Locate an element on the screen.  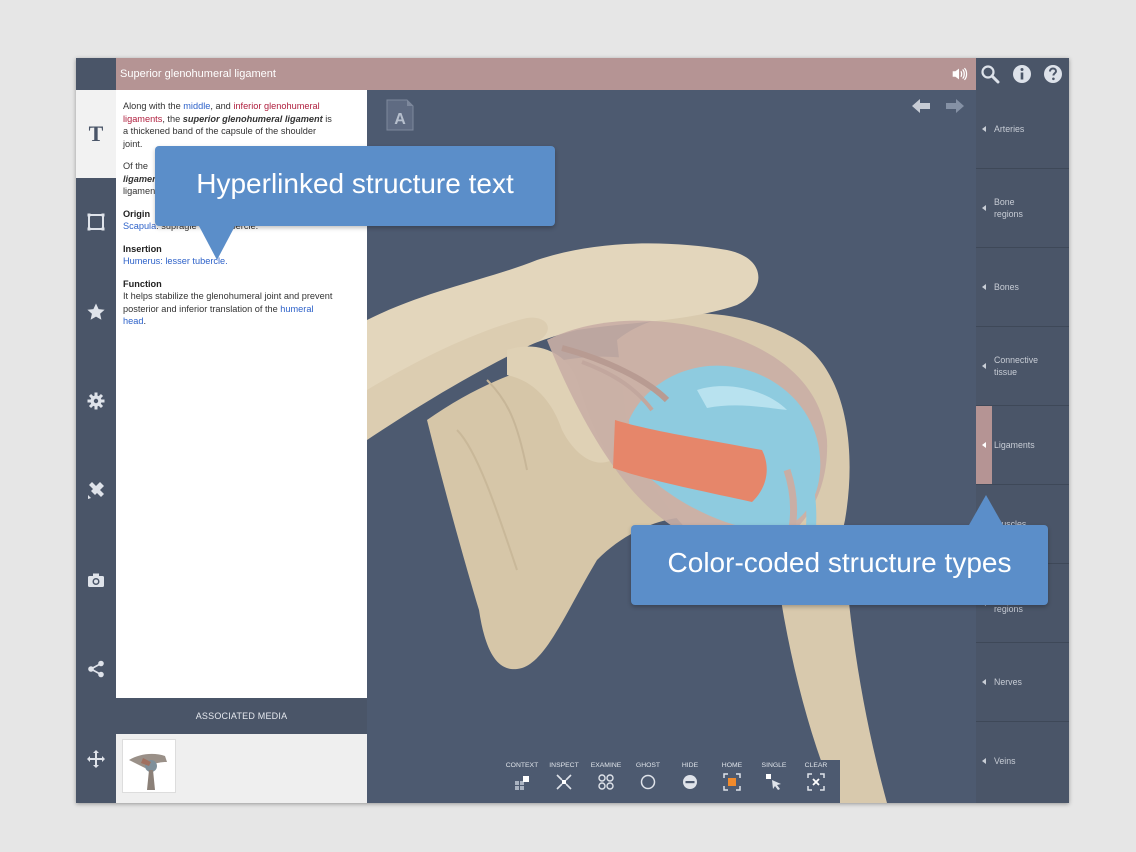
color-coded-callout-text: Color-coded structure types is located at coordinates (839, 562).